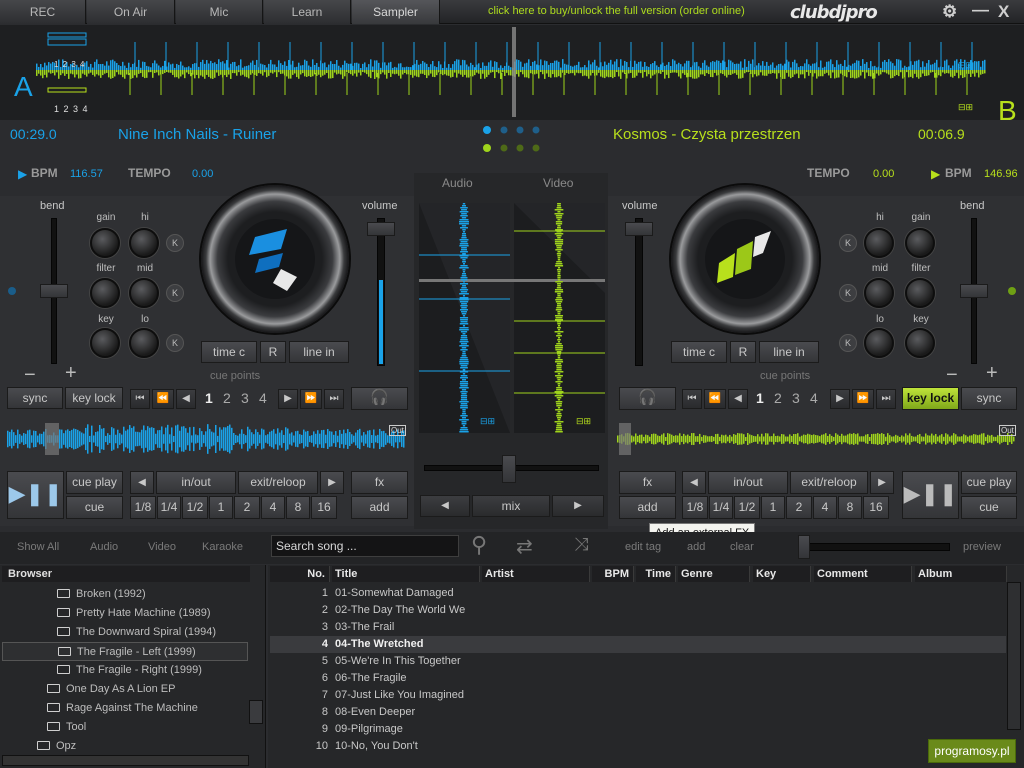 The width and height of the screenshot is (1024, 768). What do you see at coordinates (745, 259) in the screenshot?
I see `deck-b-jog-wheel` at bounding box center [745, 259].